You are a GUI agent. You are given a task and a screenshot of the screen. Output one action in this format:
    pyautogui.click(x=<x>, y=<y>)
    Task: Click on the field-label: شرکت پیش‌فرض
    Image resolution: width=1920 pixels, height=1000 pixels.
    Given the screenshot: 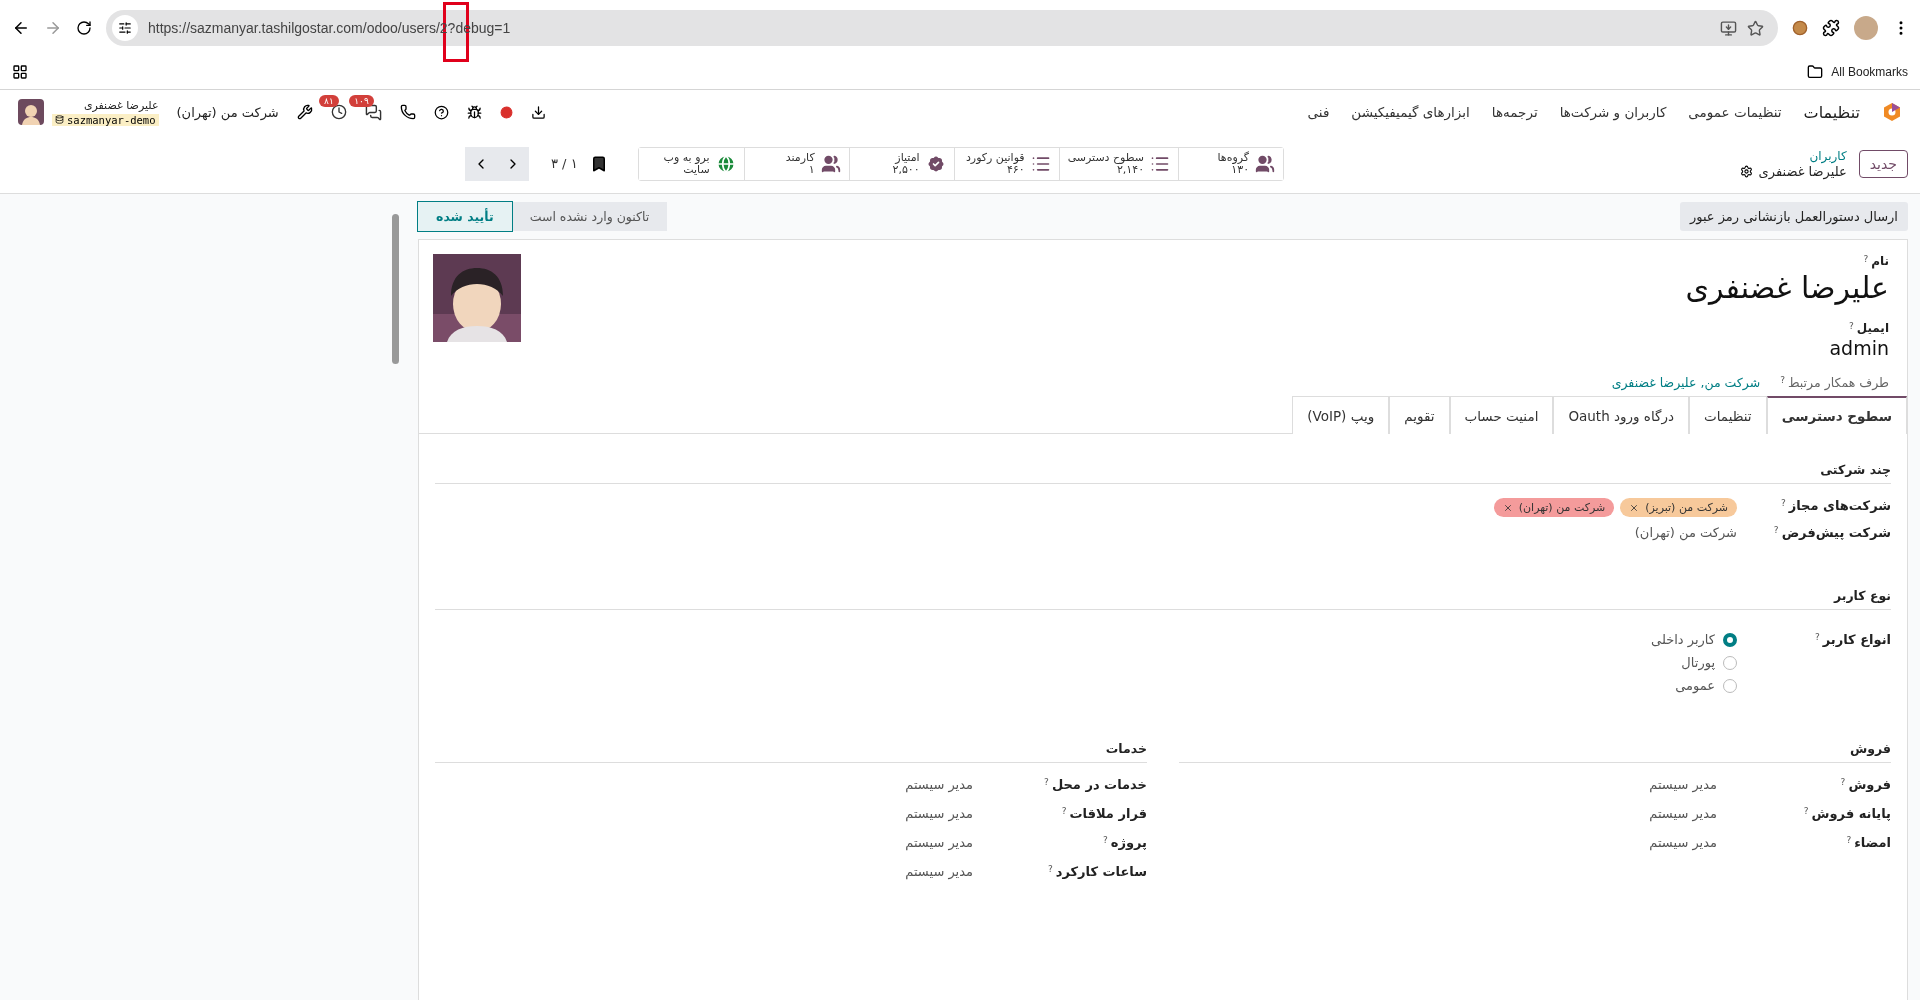 What is the action you would take?
    pyautogui.click(x=1836, y=532)
    